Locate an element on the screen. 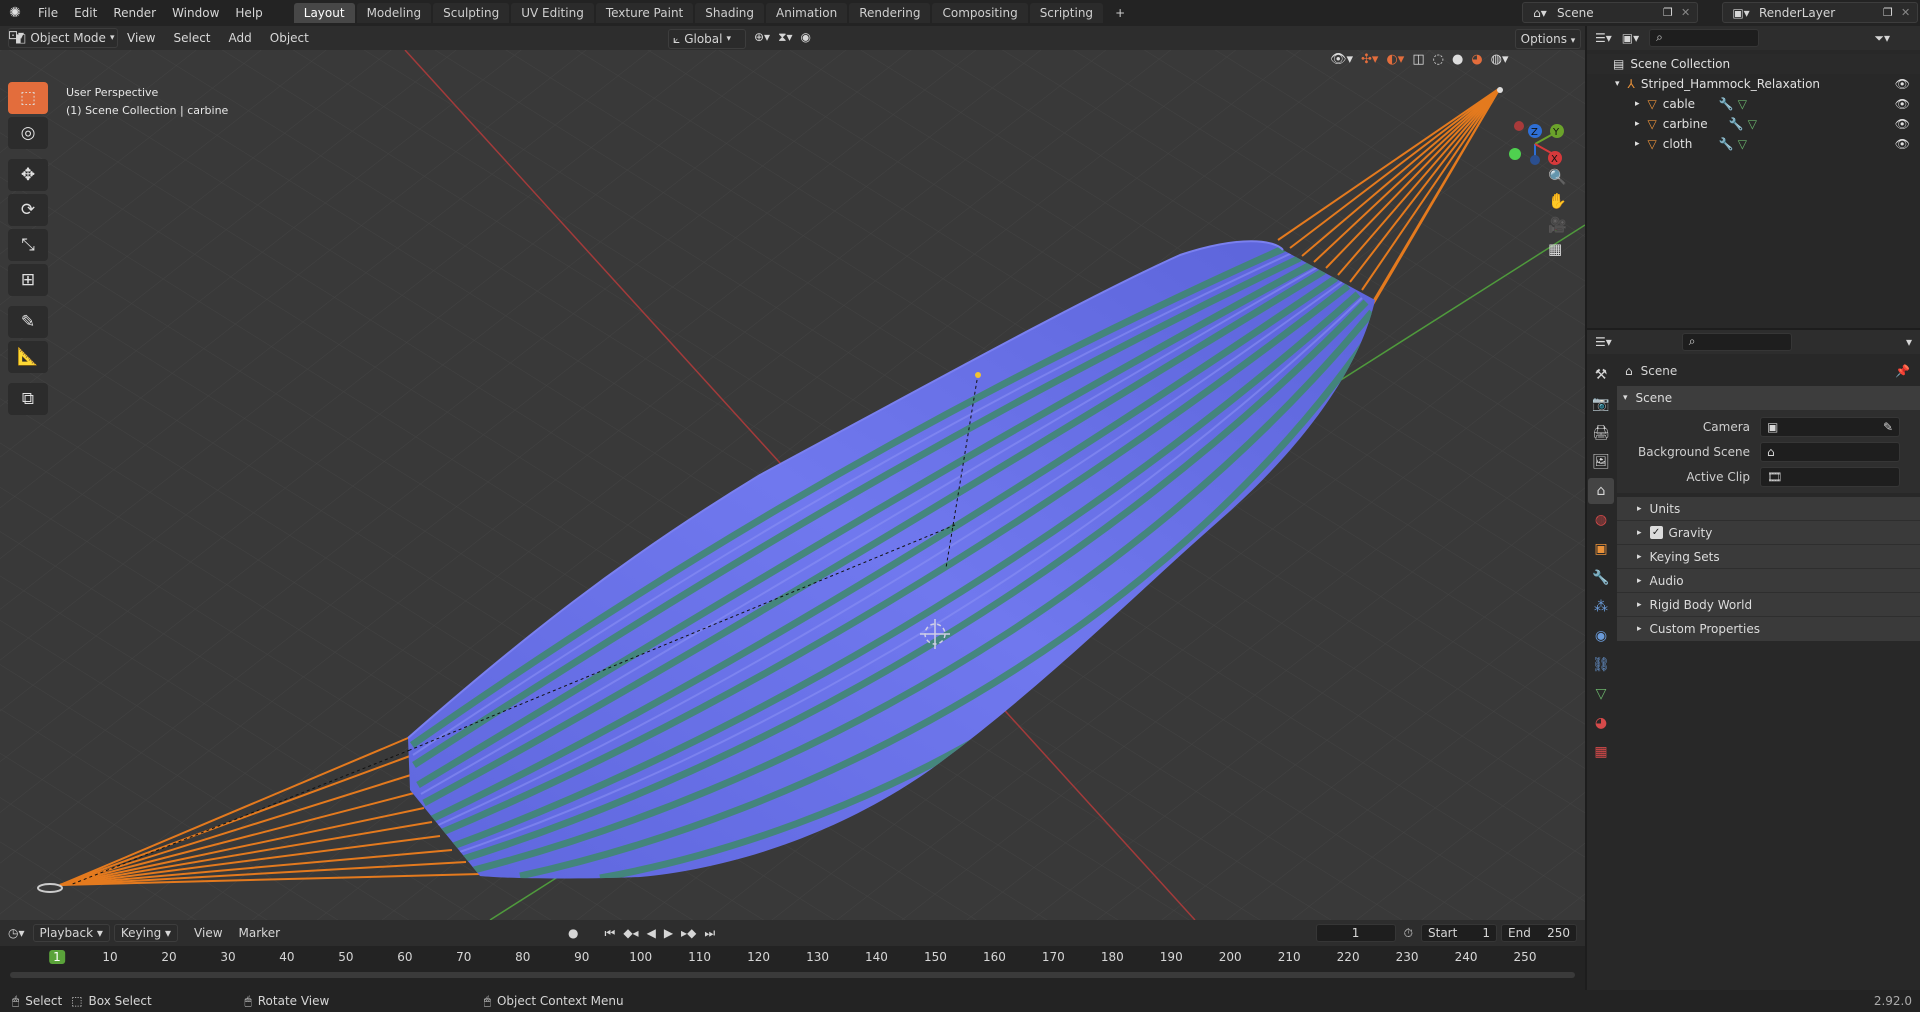  menu-view: View is located at coordinates (141, 38).